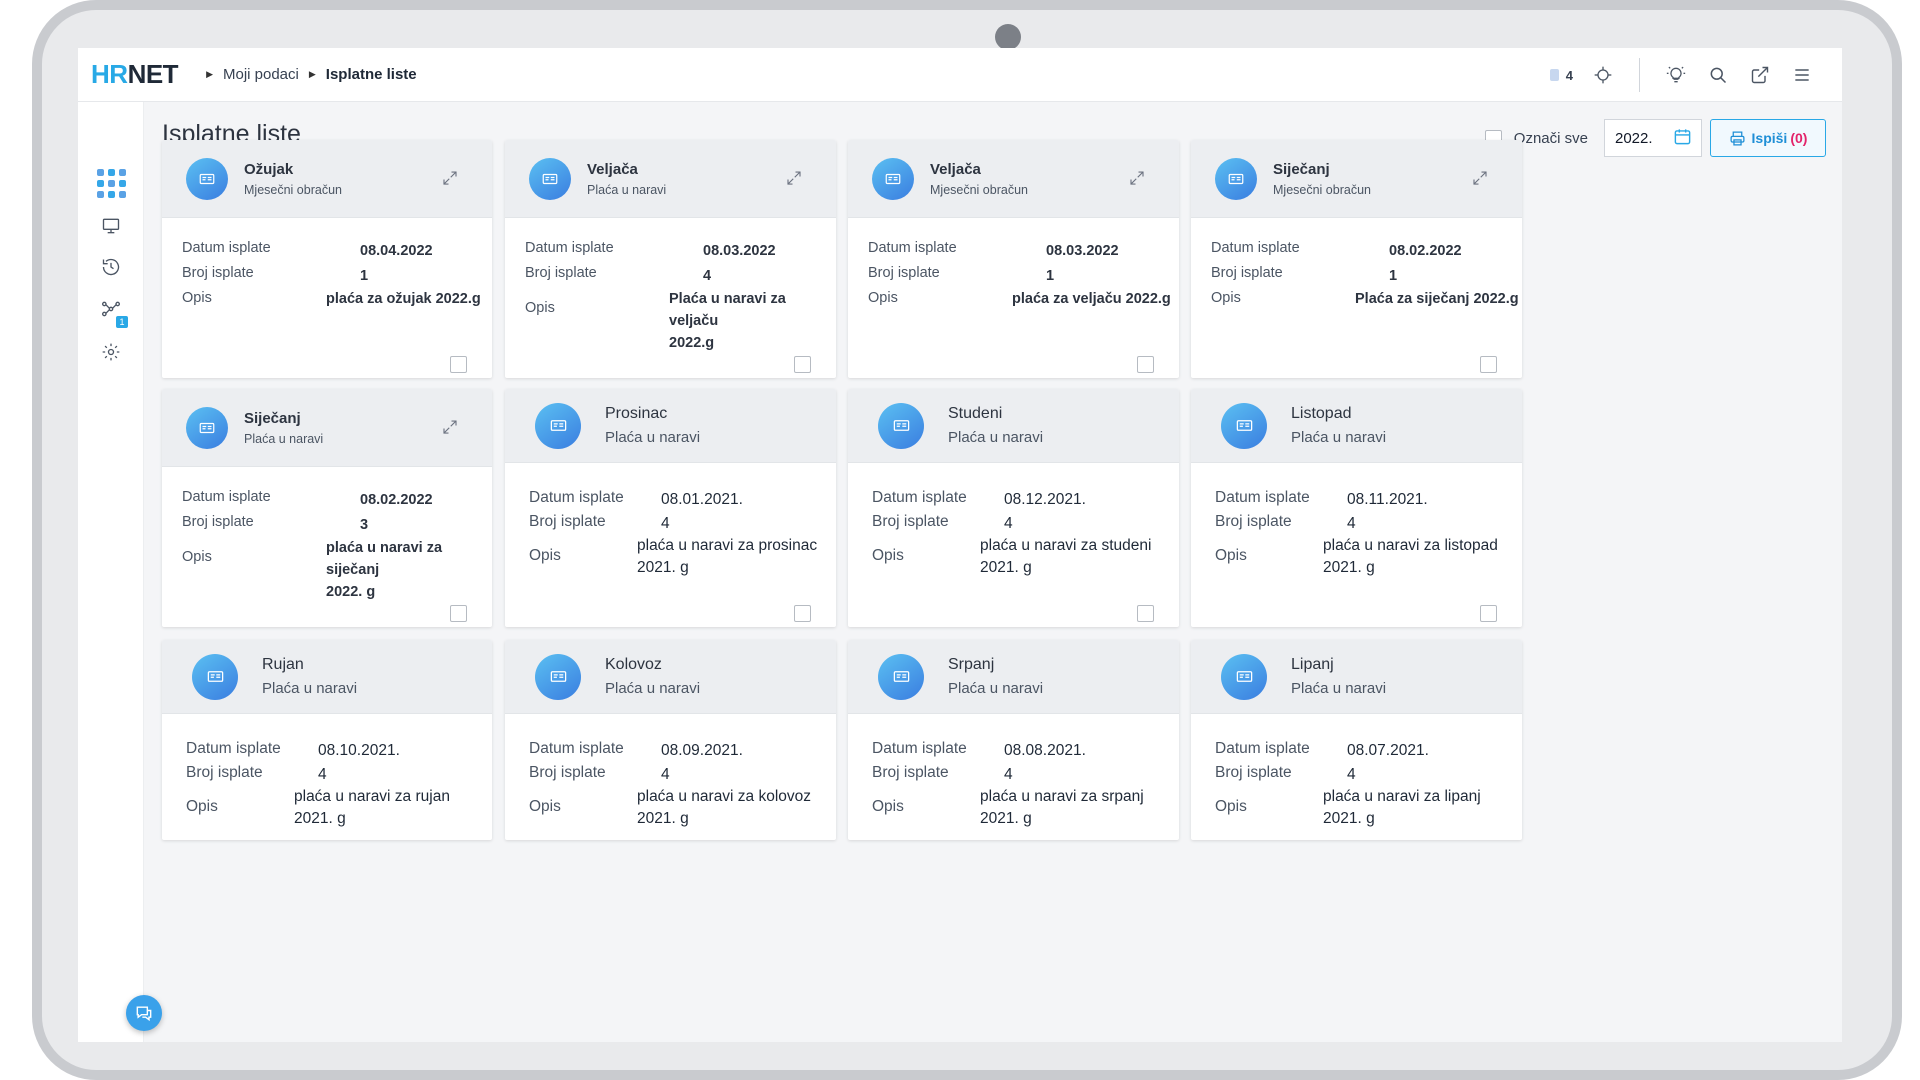  What do you see at coordinates (372, 808) in the screenshot?
I see `desc-value: plaća u naravi za rujan 2021. g` at bounding box center [372, 808].